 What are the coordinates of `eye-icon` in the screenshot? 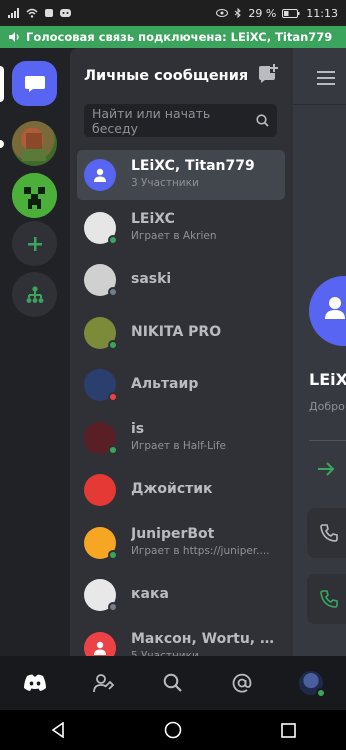 It's located at (222, 13).